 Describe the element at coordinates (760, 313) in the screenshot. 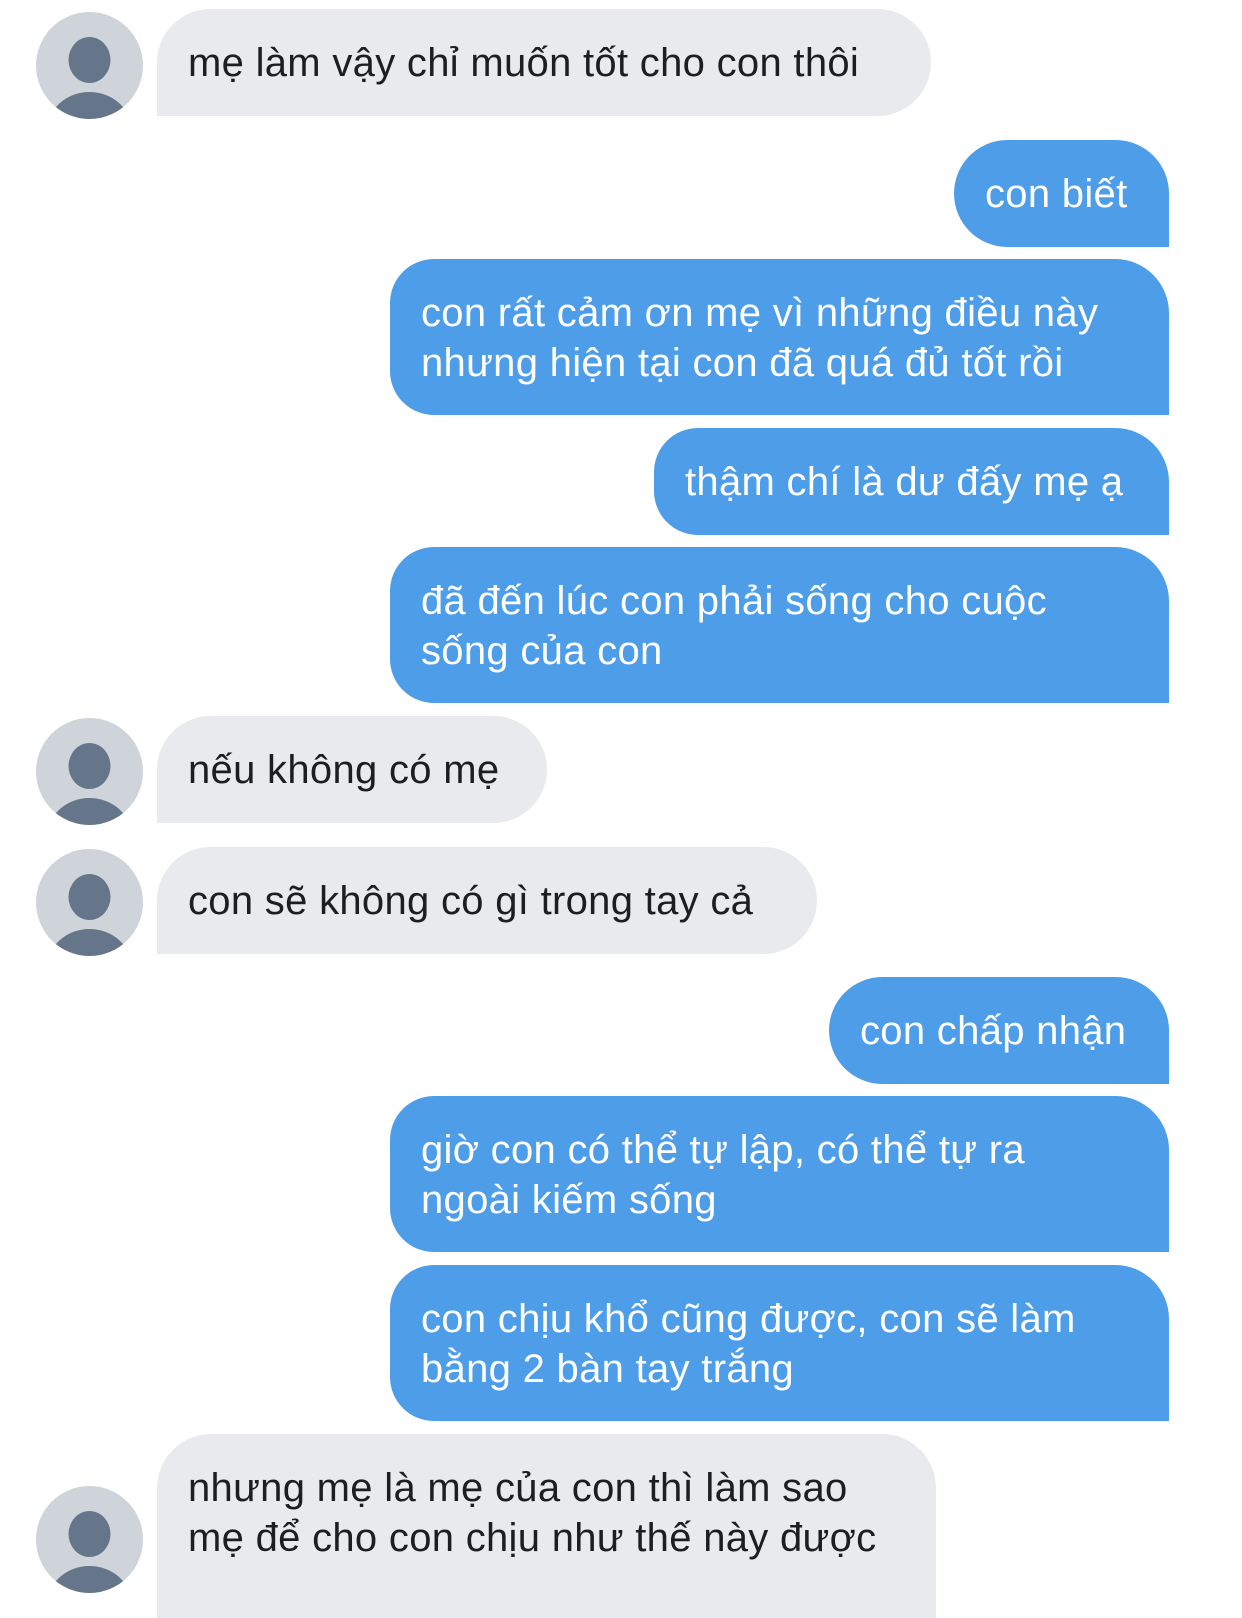

I see `message-text-line: con rất cảm ơn mẹ vì những điều này` at that location.